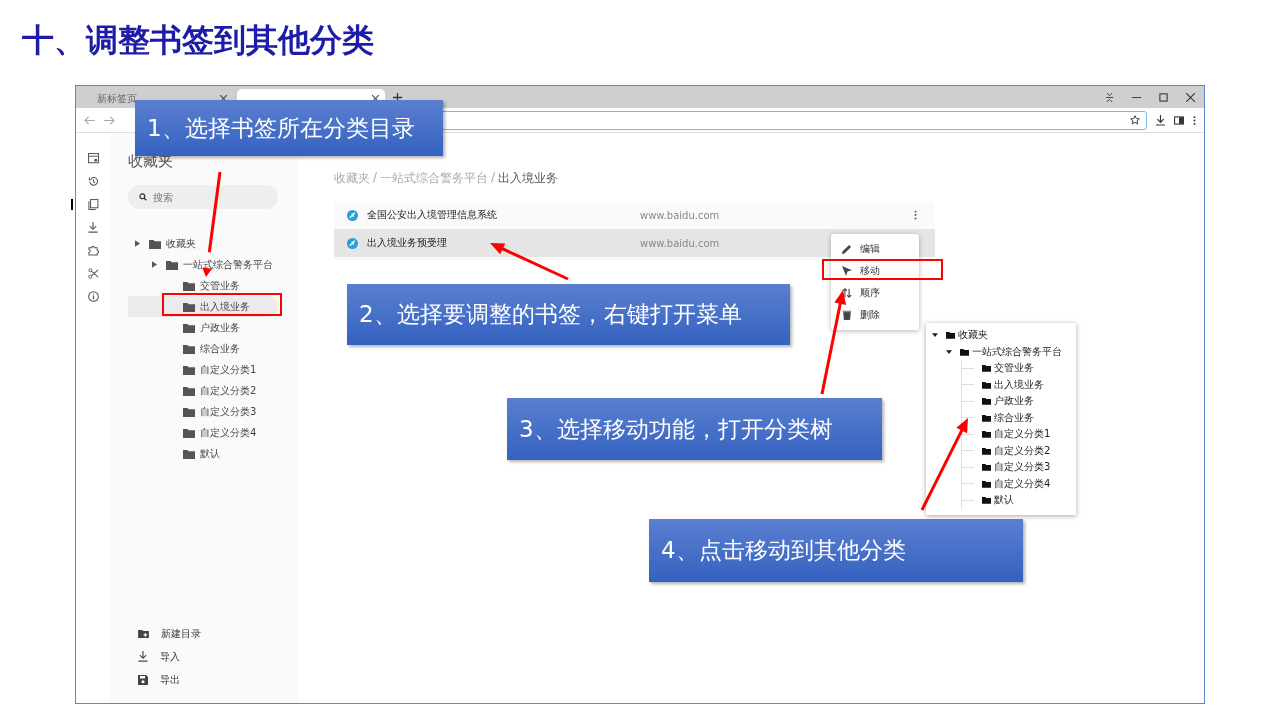  I want to click on save-icon, so click(143, 679).